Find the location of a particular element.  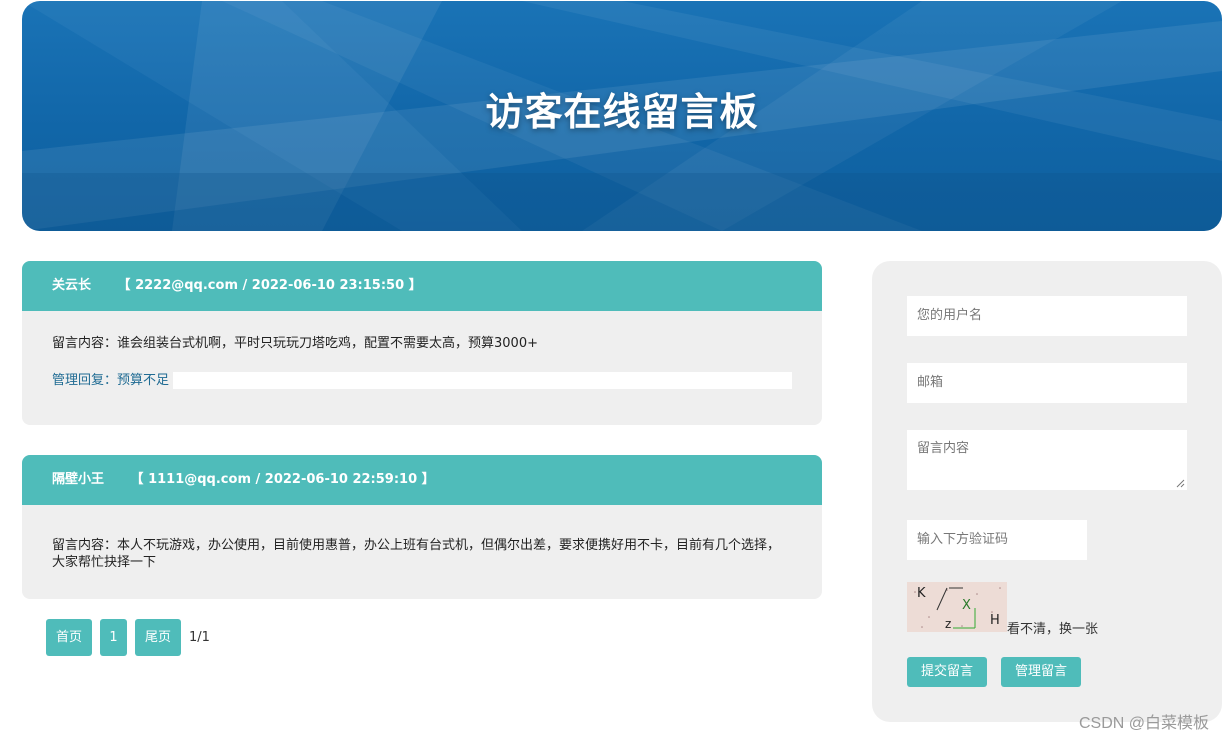

admin-reply-text: 管理回复：预算不足 is located at coordinates (113, 380).